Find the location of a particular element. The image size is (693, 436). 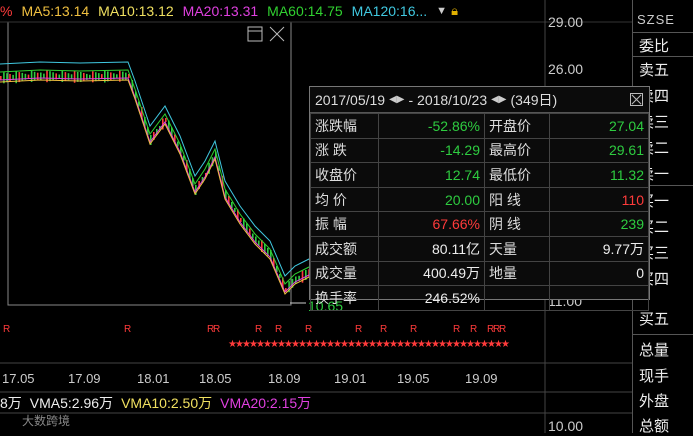

stats-row: 均 价 20.00 阳 线 110 is located at coordinates (479, 199).